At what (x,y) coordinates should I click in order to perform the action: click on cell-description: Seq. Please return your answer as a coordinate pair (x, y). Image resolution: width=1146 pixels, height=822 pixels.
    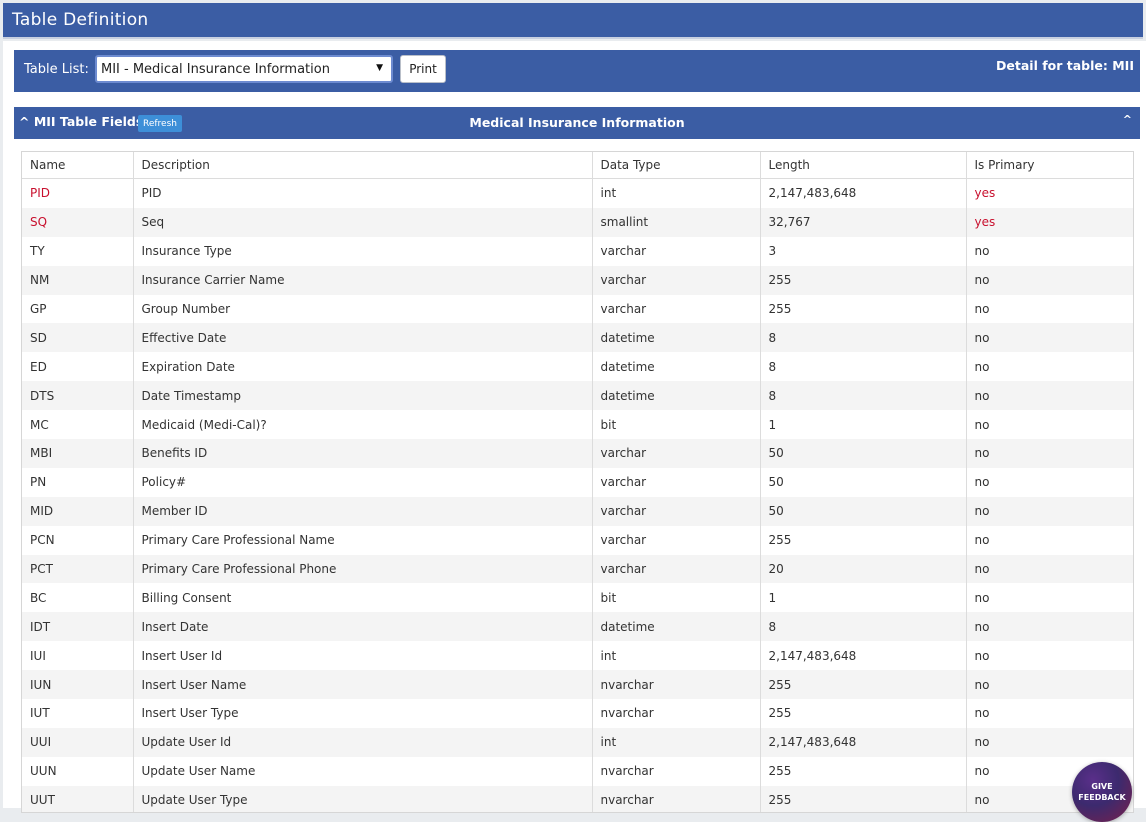
    Looking at the image, I should click on (363, 222).